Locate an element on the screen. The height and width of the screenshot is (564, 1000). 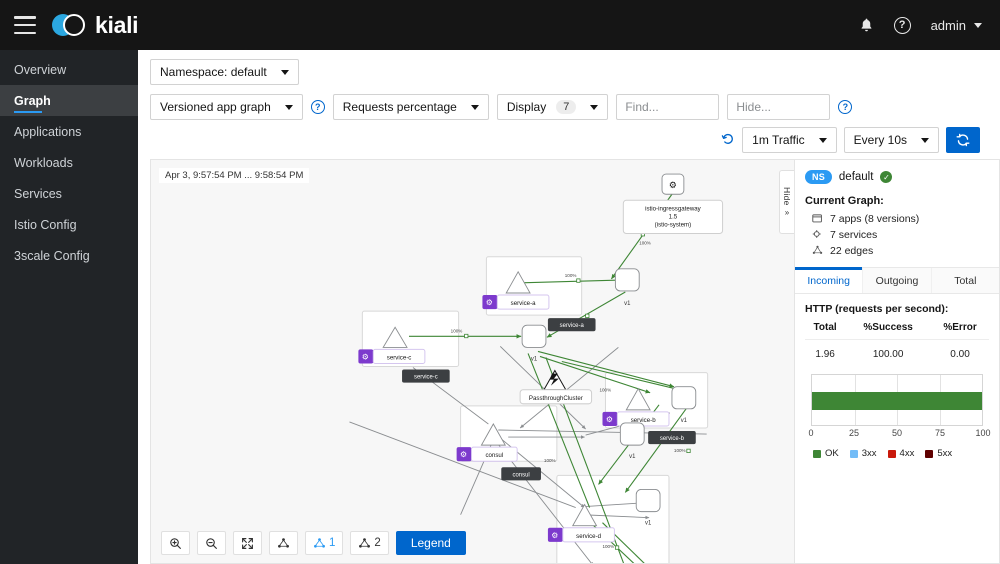
x-tick: 25 is located at coordinates (854, 433).